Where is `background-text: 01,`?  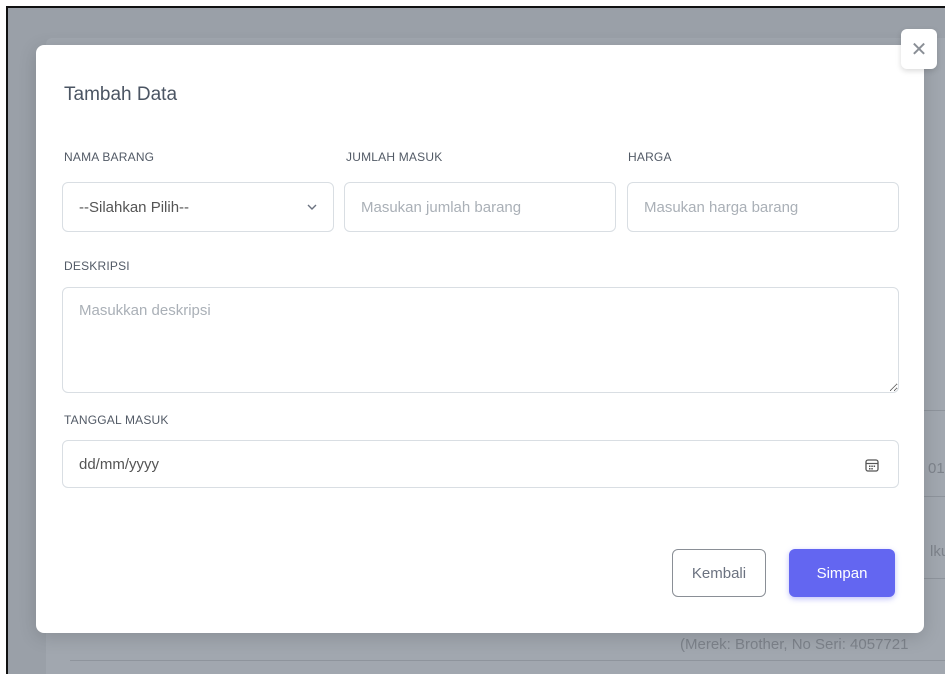
background-text: 01, is located at coordinates (936, 468).